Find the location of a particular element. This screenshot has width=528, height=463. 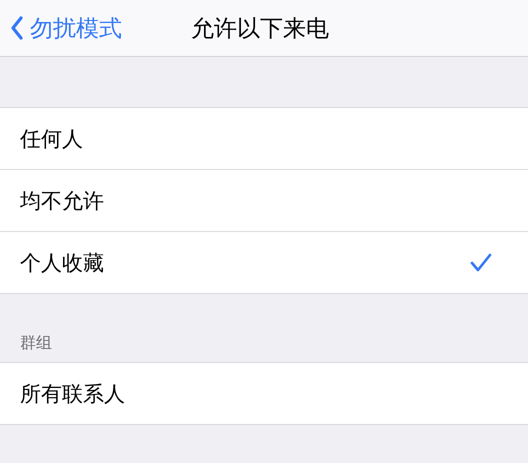

option-row: 个人收藏 is located at coordinates (264, 262).